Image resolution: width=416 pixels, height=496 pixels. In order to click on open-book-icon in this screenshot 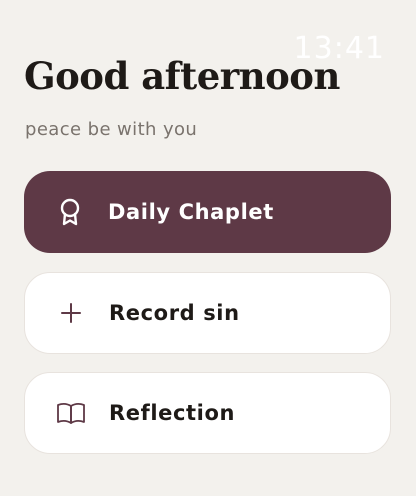, I will do `click(71, 413)`.